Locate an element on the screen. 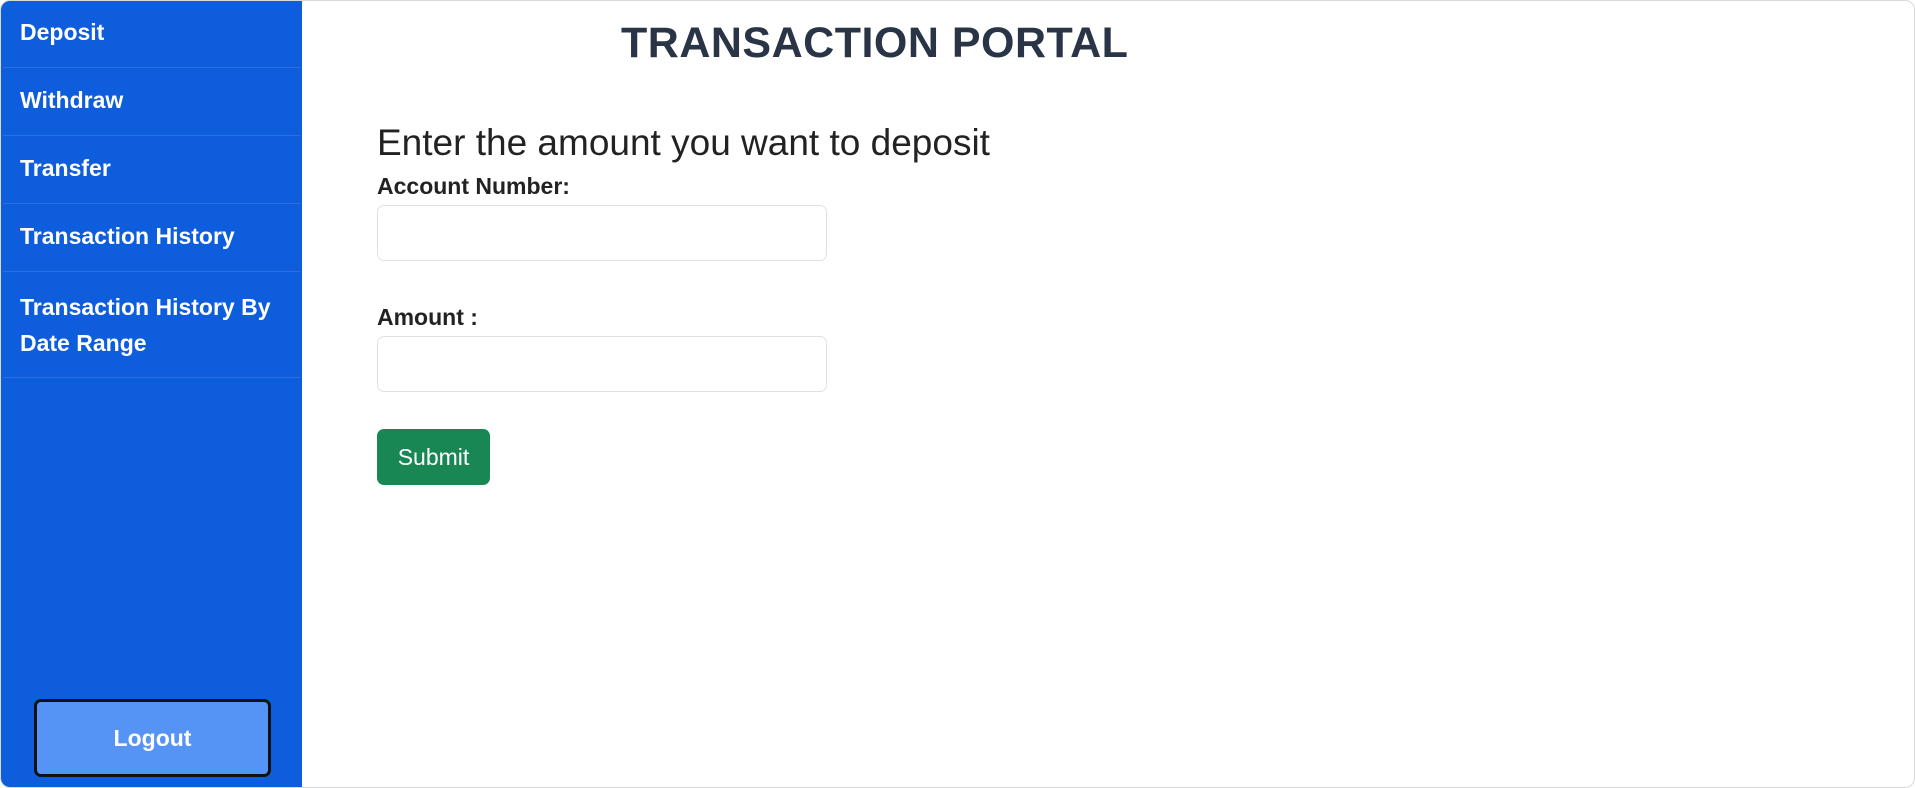  page-title: TRANSACTION PORTAL is located at coordinates (875, 43).